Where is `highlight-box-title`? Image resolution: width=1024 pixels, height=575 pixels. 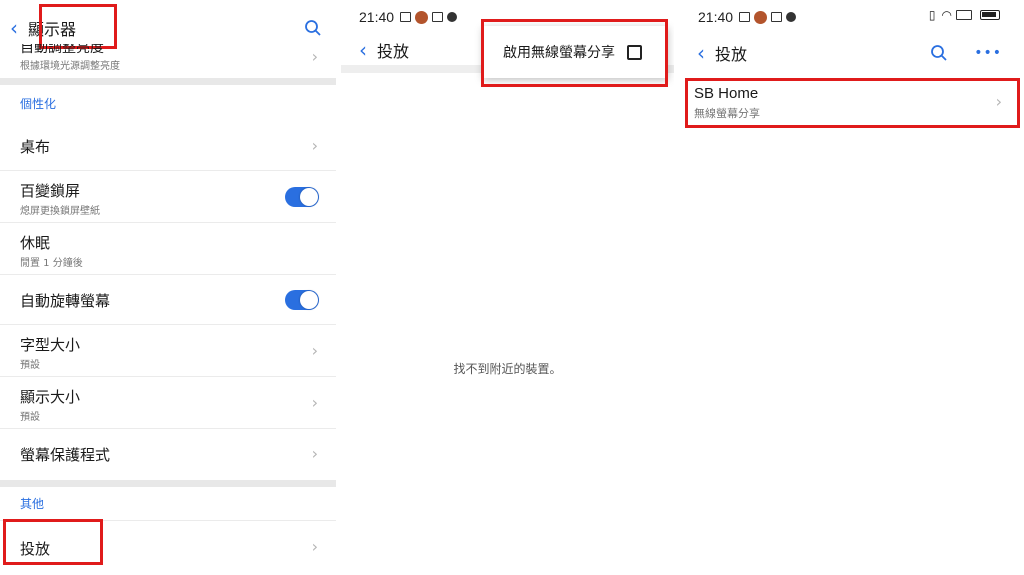
highlight-box-title is located at coordinates (78, 26).